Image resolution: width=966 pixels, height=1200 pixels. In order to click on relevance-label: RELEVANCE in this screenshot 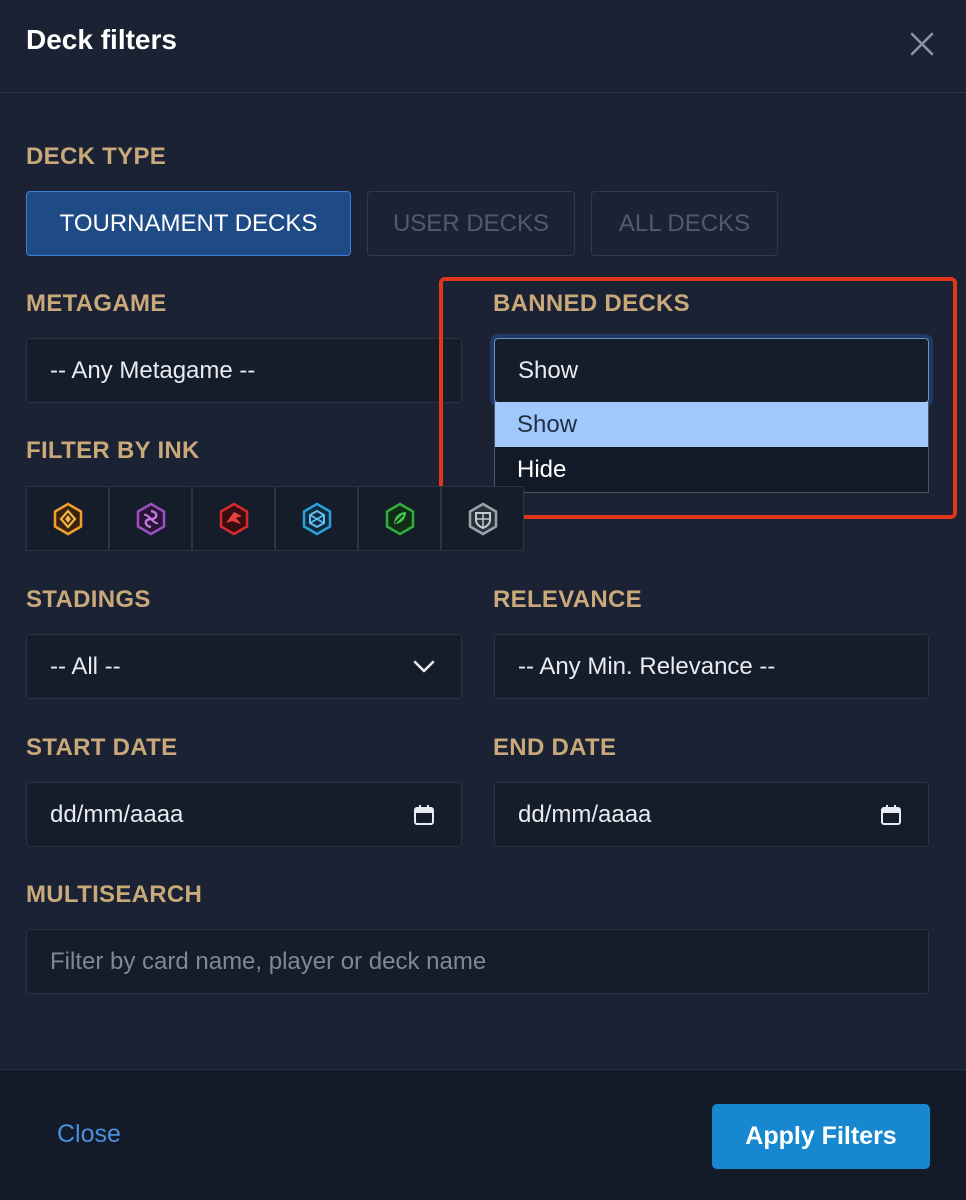, I will do `click(567, 599)`.